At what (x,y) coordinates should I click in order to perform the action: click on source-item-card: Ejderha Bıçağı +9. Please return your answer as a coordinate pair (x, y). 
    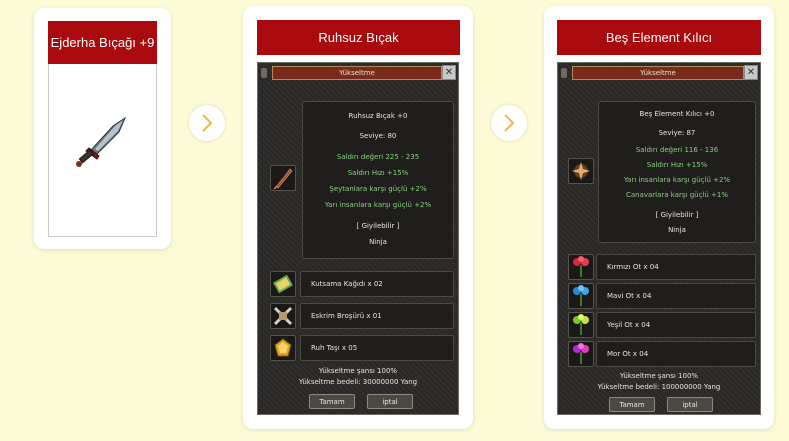
    Looking at the image, I should click on (102, 128).